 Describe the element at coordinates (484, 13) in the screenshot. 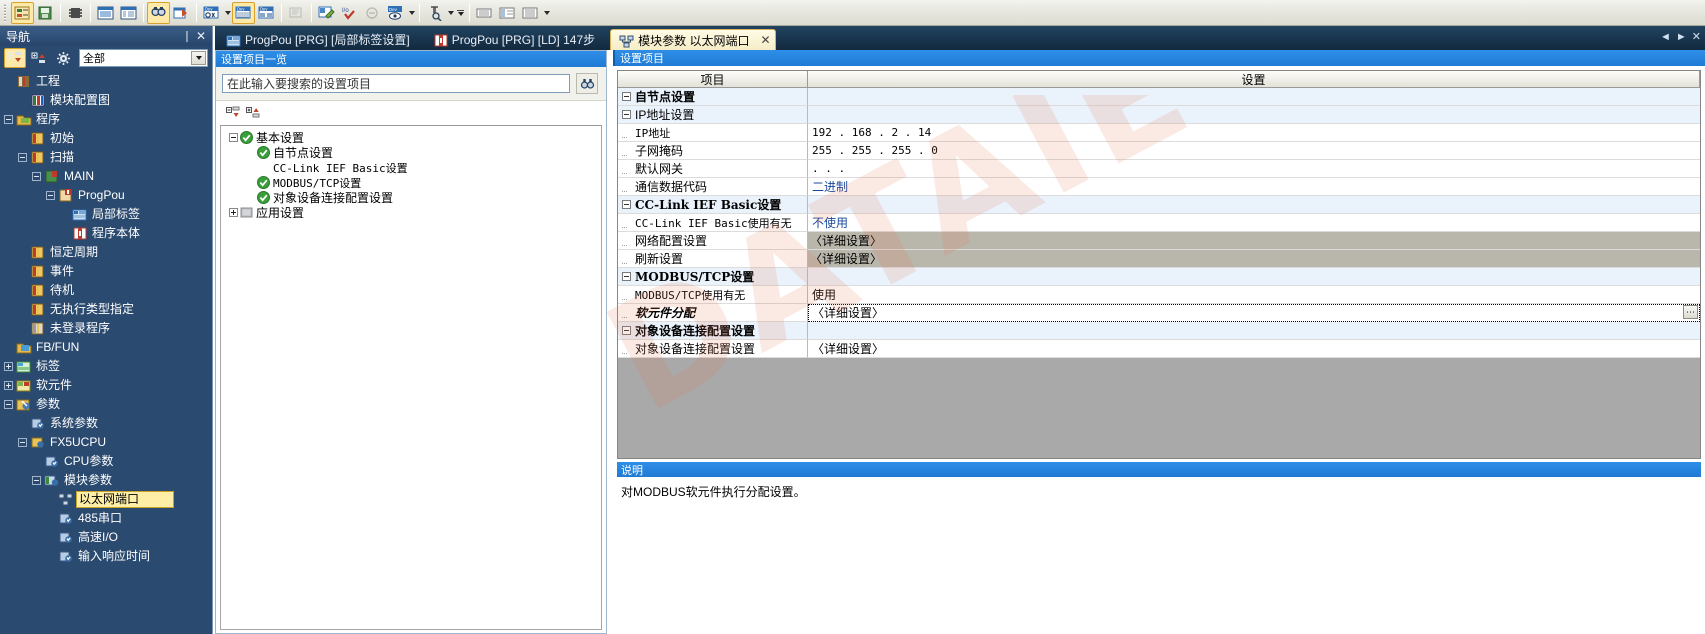

I see `ladder-narrow-icon` at that location.